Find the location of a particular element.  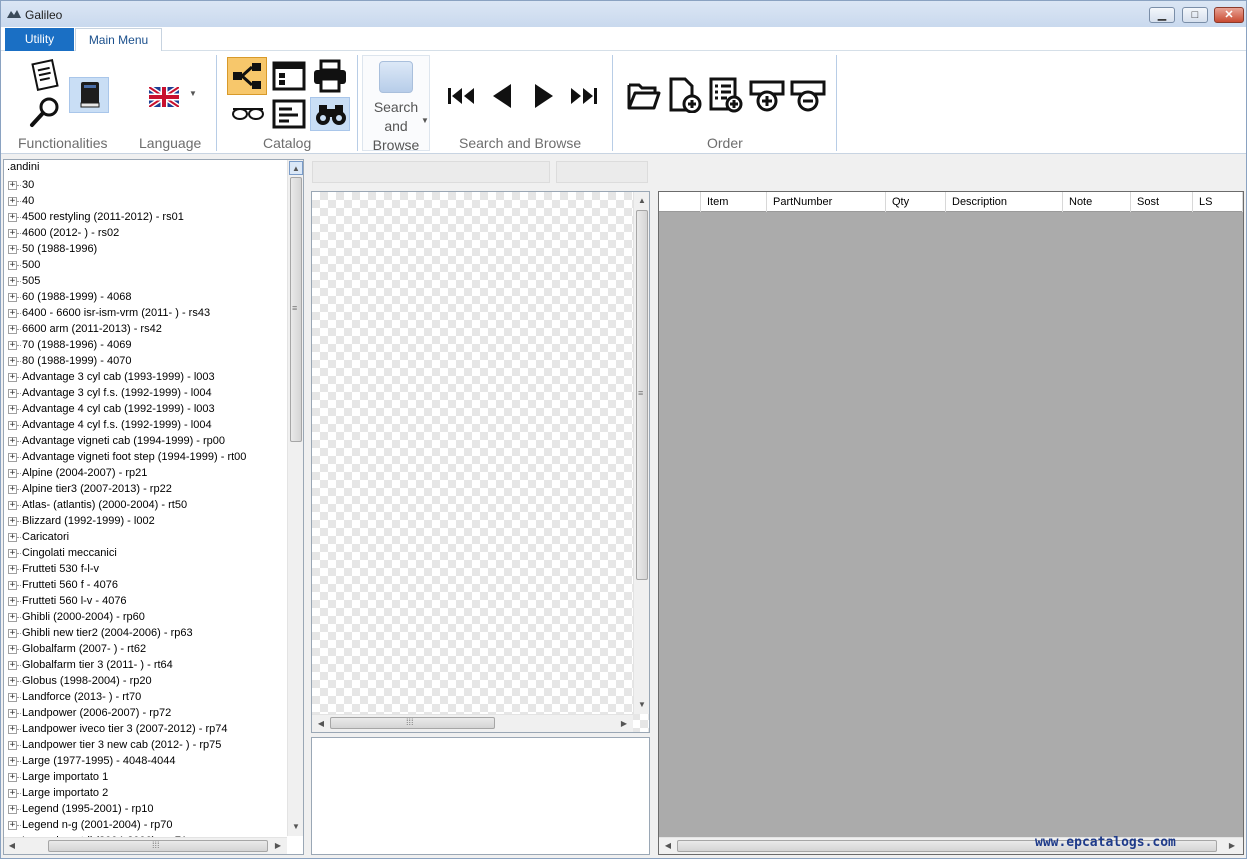

catalog-book-button is located at coordinates (89, 95).